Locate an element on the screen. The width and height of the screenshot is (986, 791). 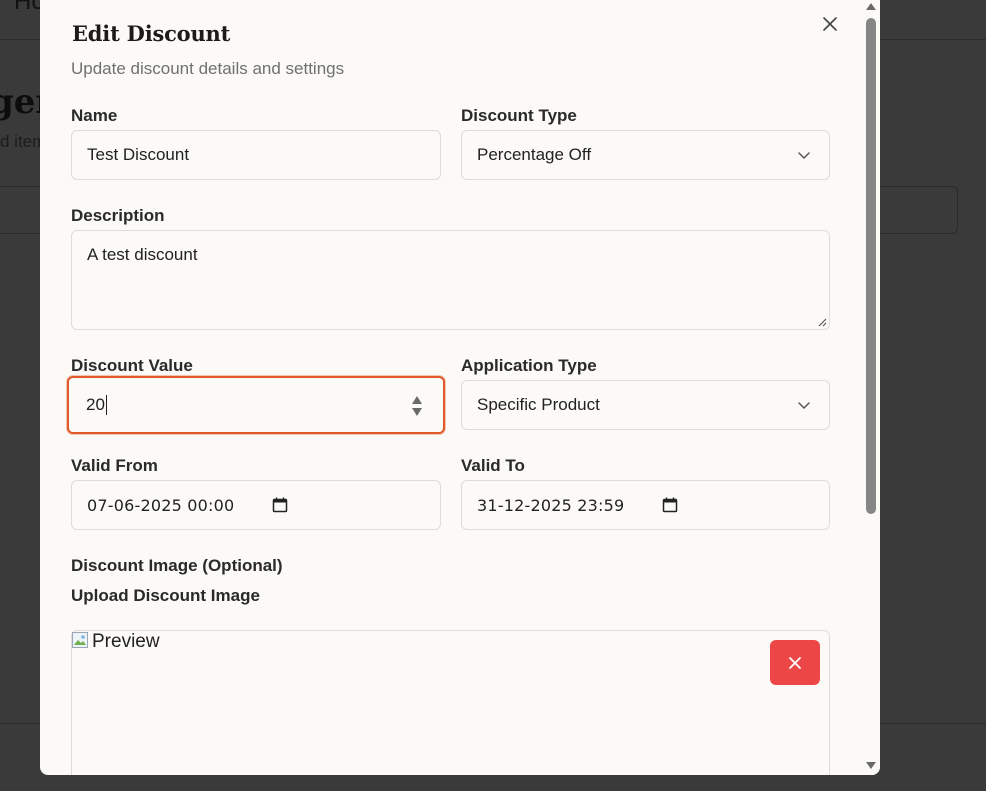
application-type-label: Application Type is located at coordinates (529, 365).